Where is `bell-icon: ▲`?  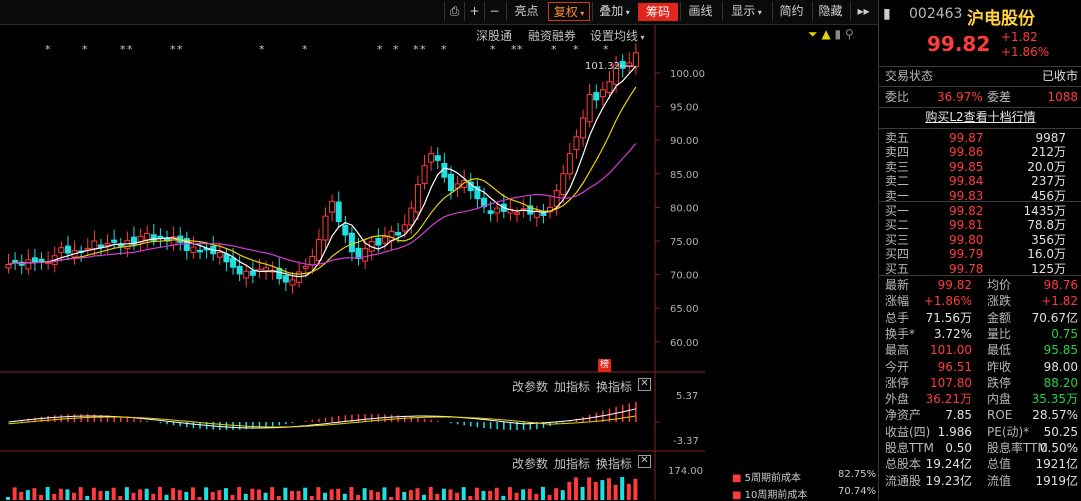 bell-icon: ▲ is located at coordinates (825, 34).